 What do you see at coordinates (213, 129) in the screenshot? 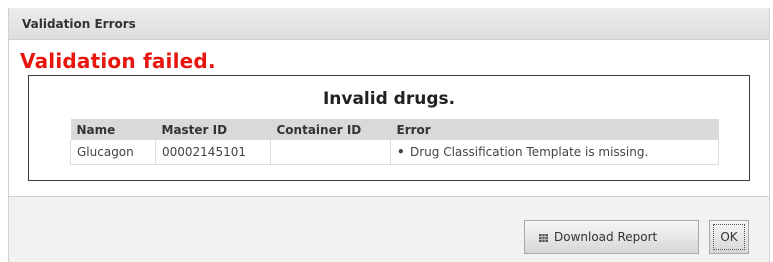
I see `column-header-master-id: Master ID` at bounding box center [213, 129].